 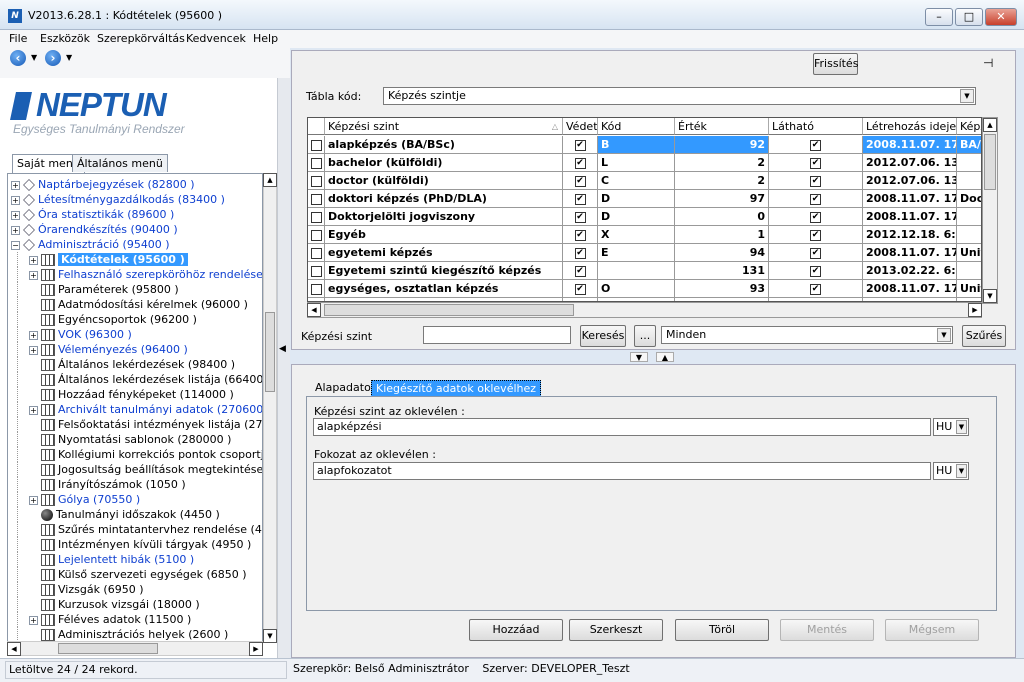 What do you see at coordinates (80, 589) in the screenshot?
I see `tree-item: Vizsgák (6950 )` at bounding box center [80, 589].